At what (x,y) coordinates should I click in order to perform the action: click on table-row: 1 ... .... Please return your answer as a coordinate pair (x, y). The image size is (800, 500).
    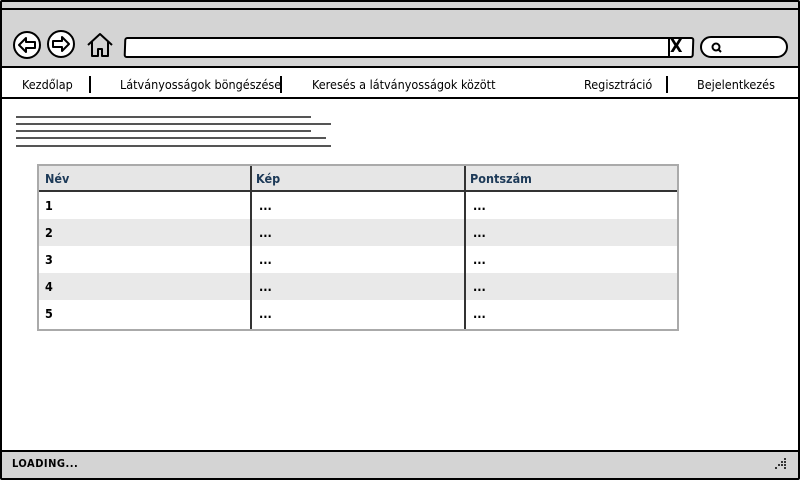
    Looking at the image, I should click on (358, 205).